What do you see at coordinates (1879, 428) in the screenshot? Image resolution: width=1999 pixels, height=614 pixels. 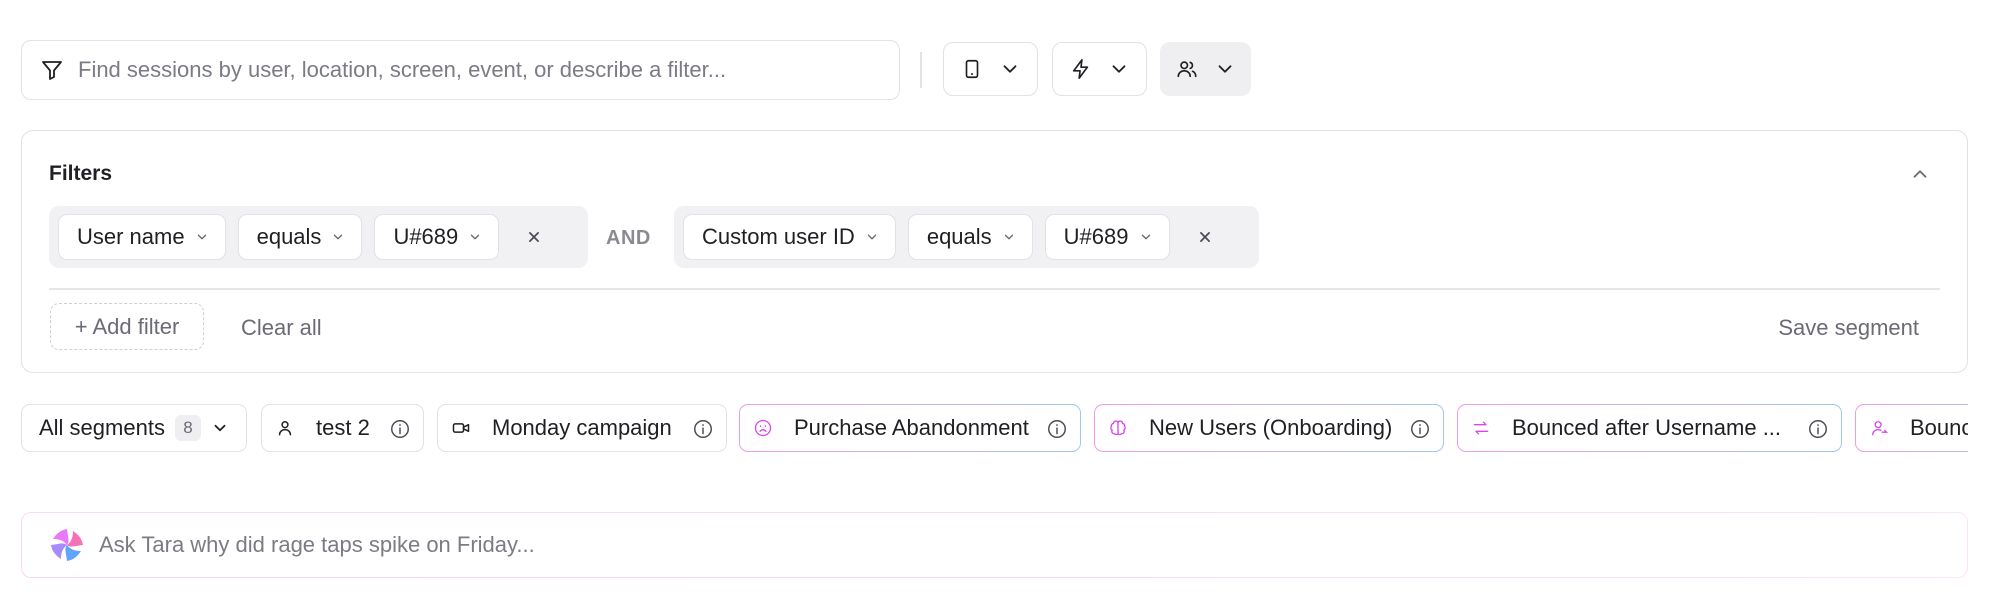 I see `user-bounce-icon` at bounding box center [1879, 428].